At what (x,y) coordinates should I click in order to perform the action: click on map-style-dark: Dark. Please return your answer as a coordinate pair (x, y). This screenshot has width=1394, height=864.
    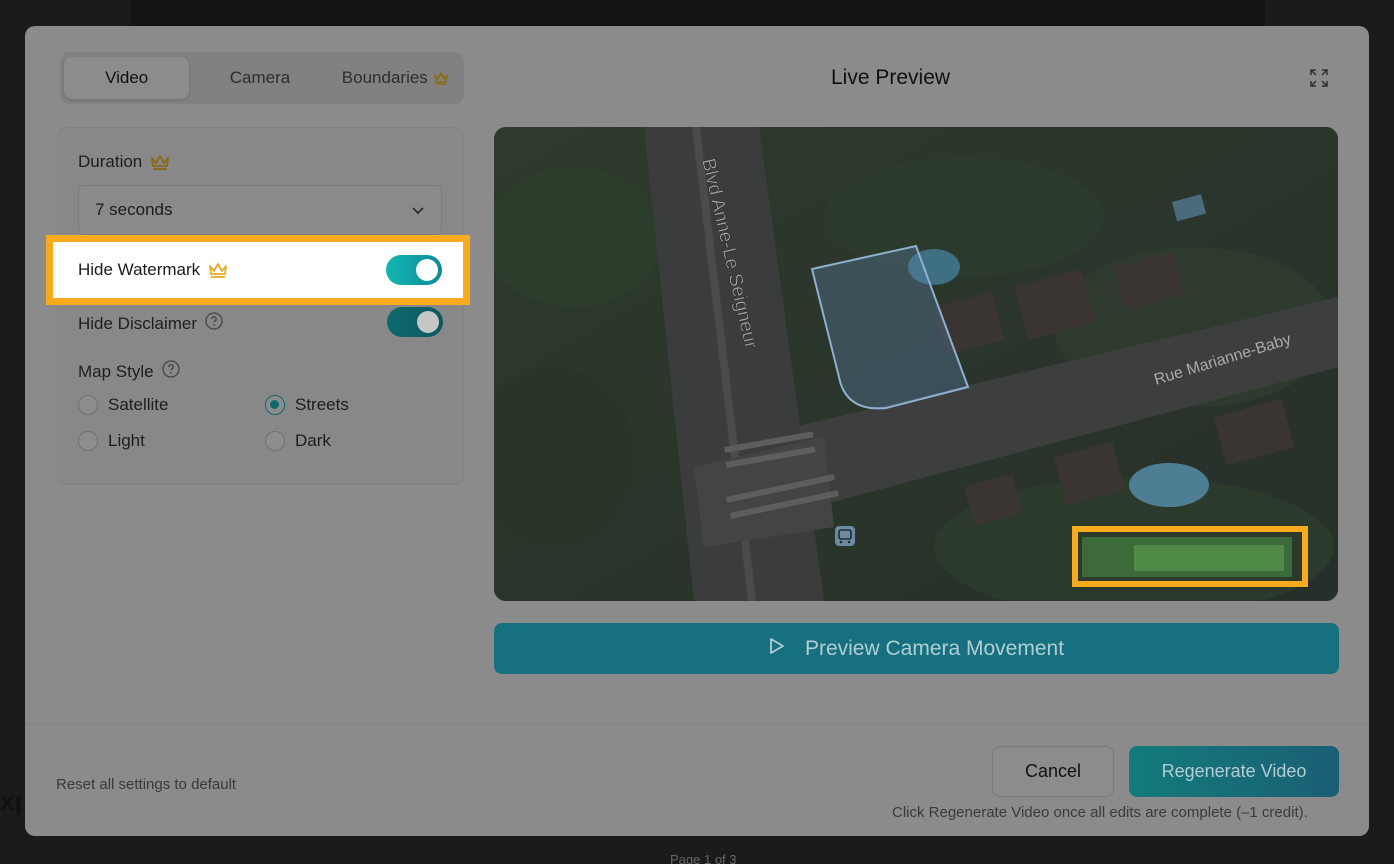
    Looking at the image, I should click on (298, 441).